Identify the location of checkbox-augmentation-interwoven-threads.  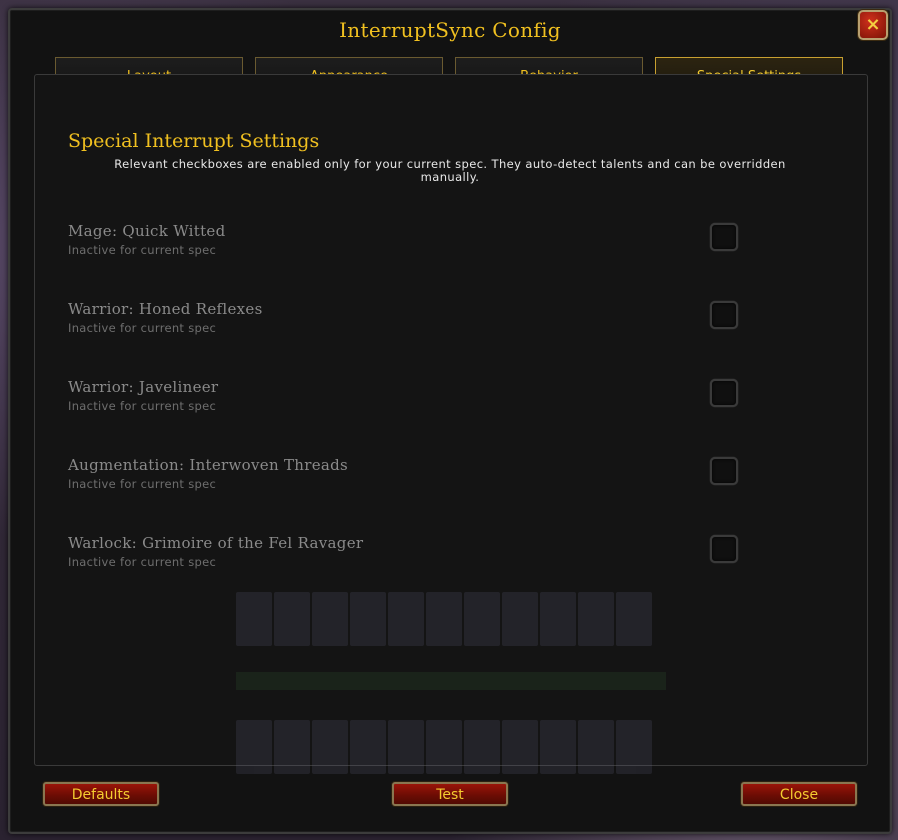
(724, 471).